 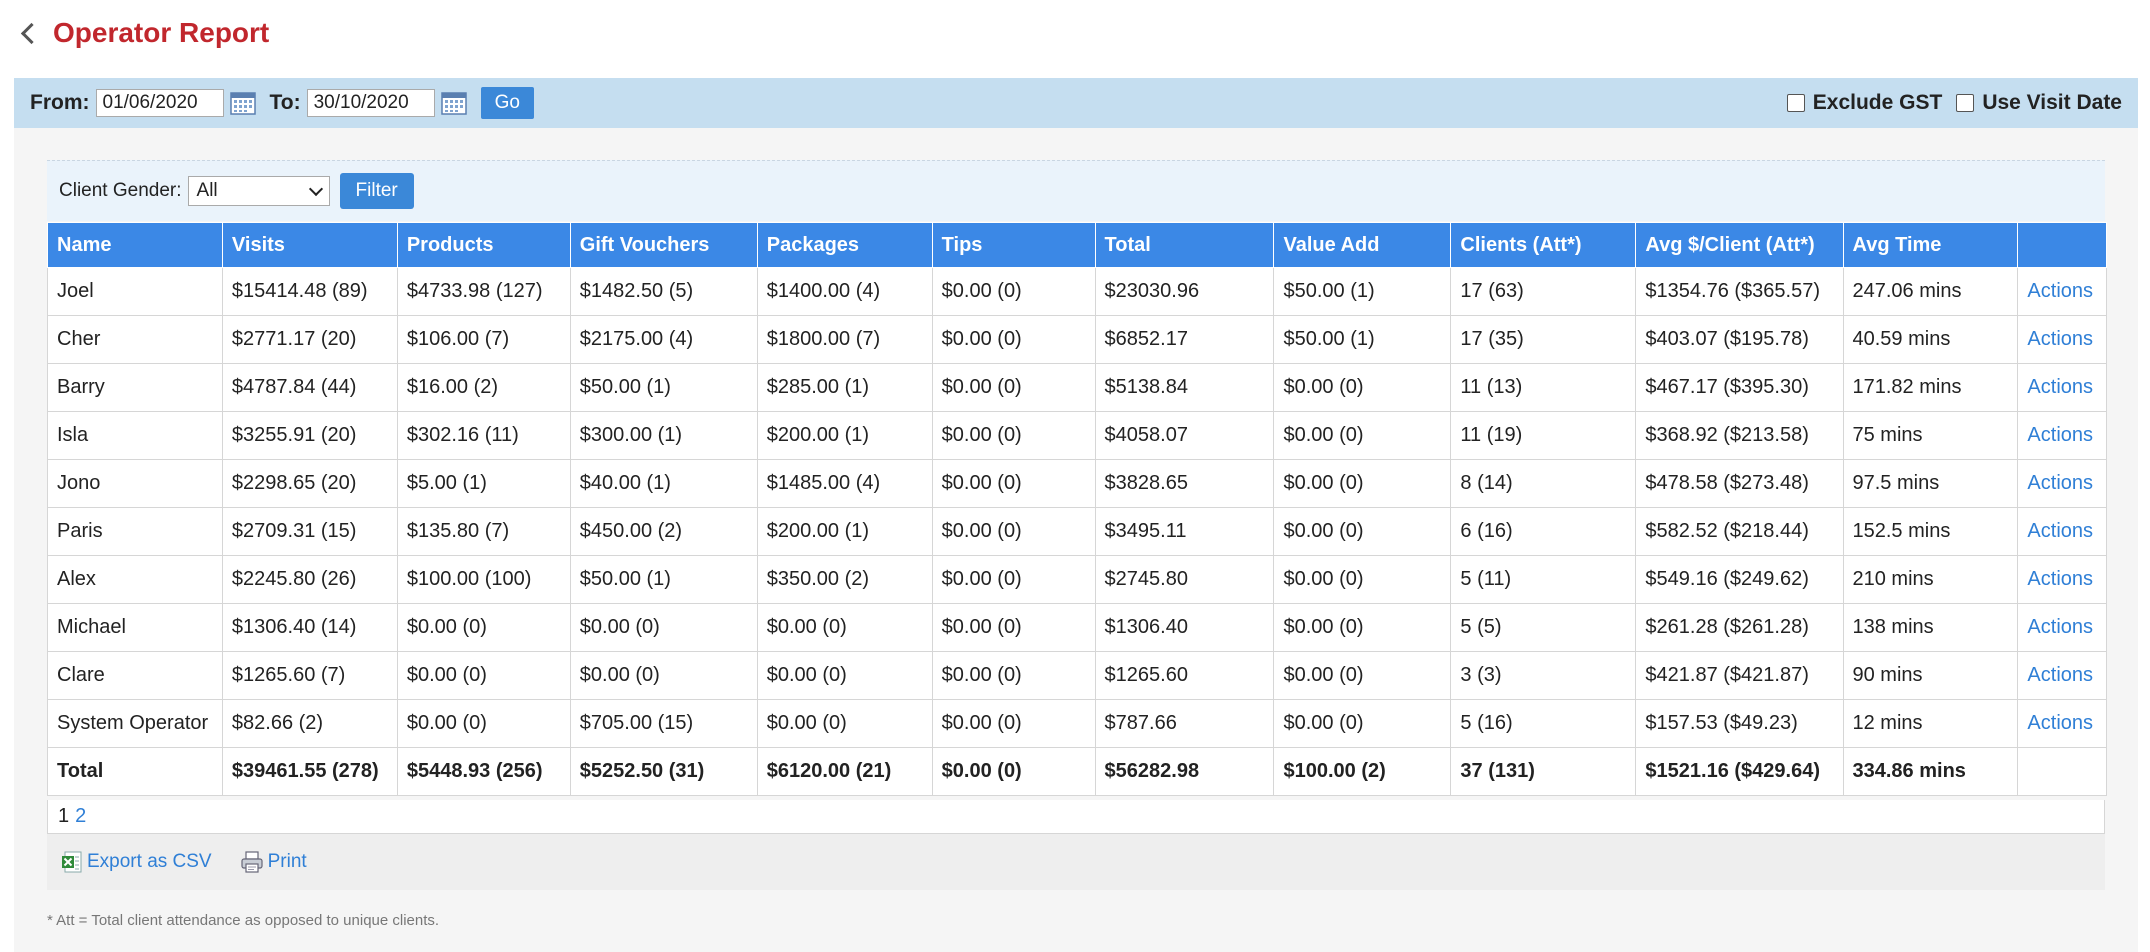 I want to click on column-header: Clients (Att*), so click(x=1543, y=245).